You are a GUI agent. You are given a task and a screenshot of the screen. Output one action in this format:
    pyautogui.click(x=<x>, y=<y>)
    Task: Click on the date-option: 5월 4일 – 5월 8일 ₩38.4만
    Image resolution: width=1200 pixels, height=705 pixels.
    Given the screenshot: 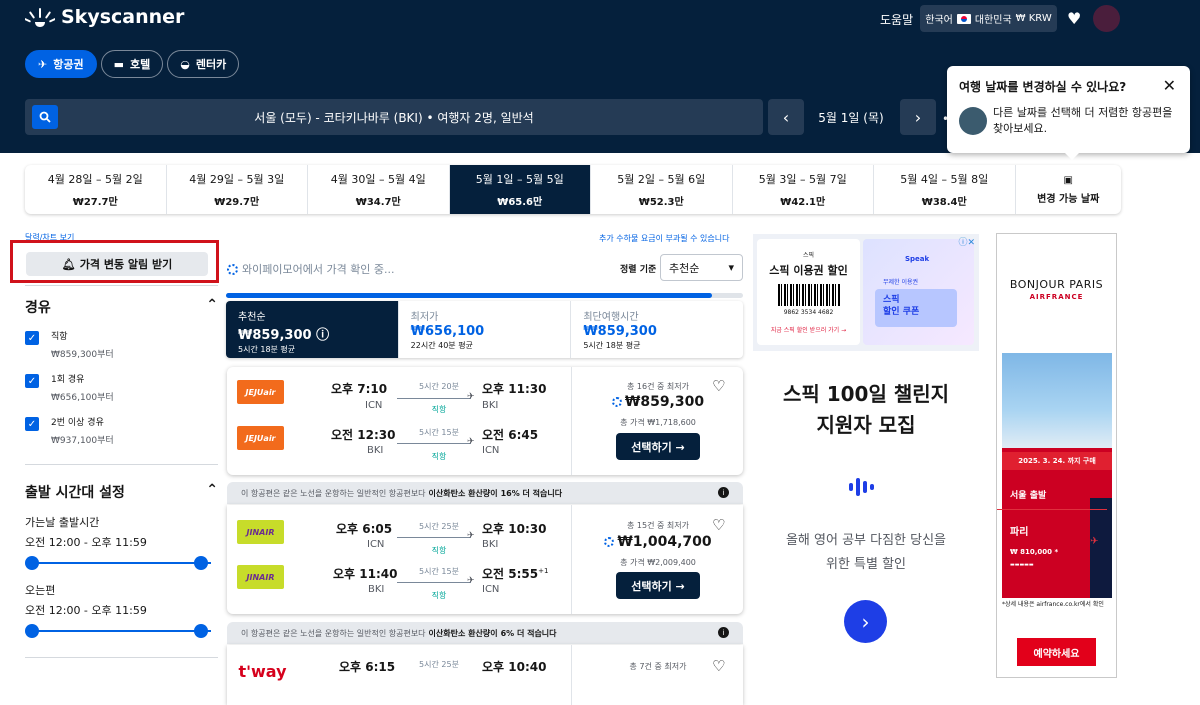 What is the action you would take?
    pyautogui.click(x=945, y=189)
    